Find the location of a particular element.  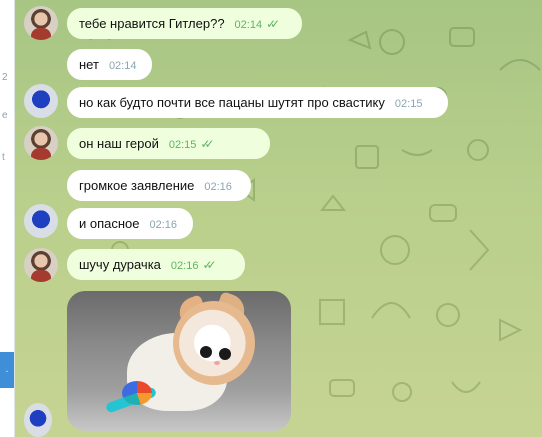

message-bubble: шучу дурачка 02:16 ✓✓ is located at coordinates (156, 264).